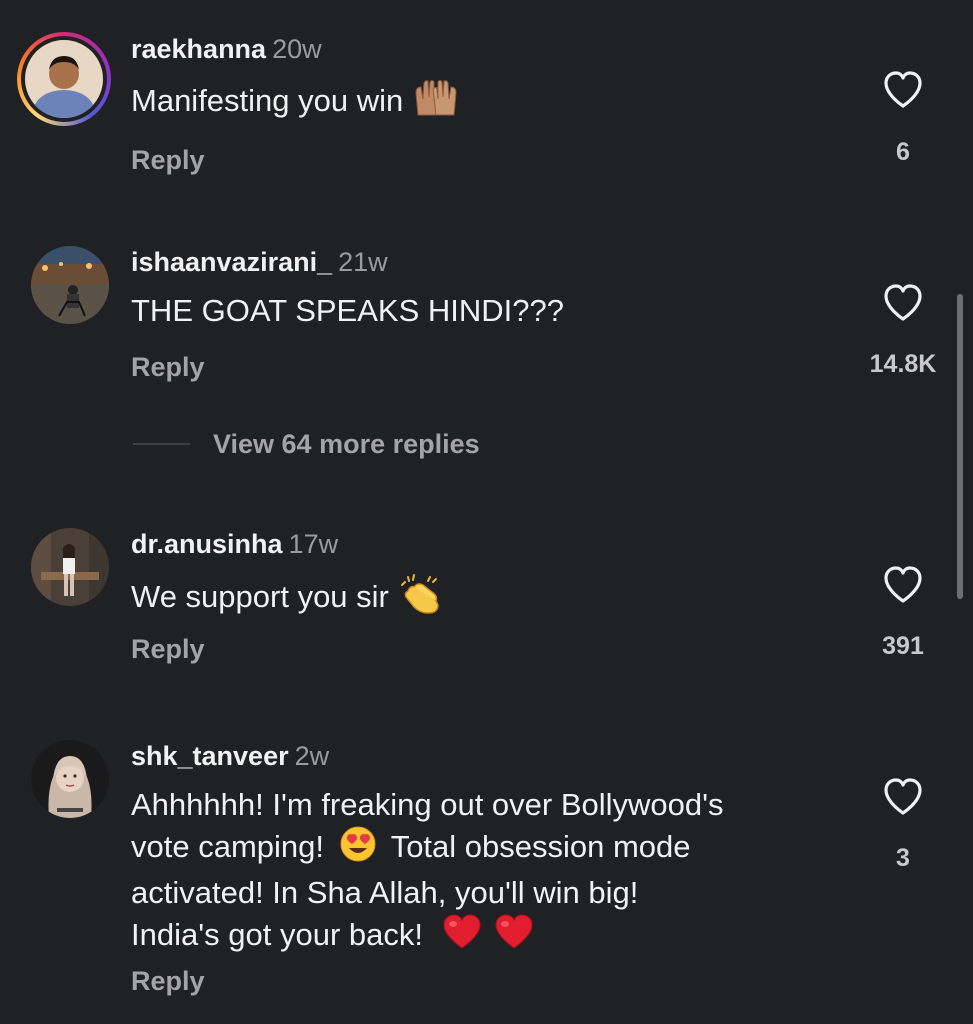 This screenshot has width=973, height=1024. I want to click on divider, so click(161, 444).